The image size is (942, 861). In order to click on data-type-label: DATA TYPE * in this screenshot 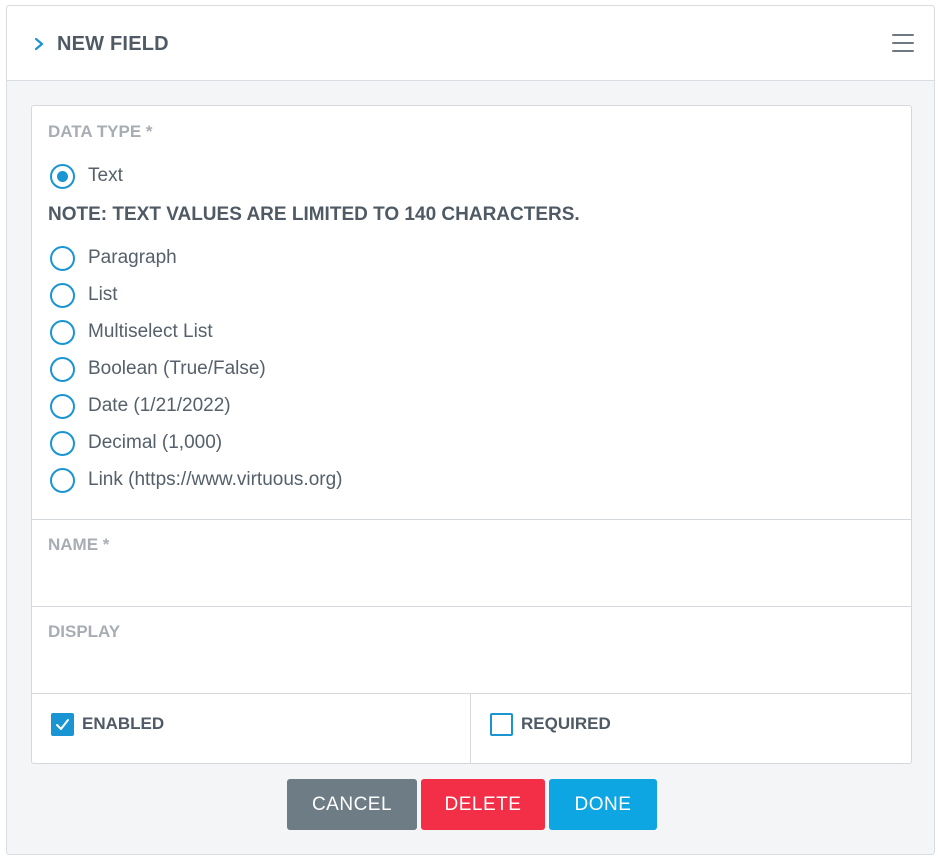, I will do `click(100, 131)`.